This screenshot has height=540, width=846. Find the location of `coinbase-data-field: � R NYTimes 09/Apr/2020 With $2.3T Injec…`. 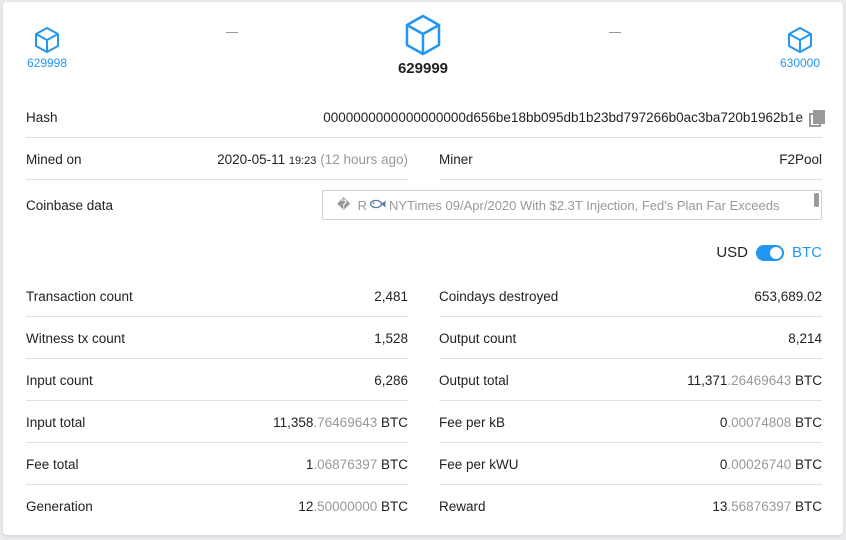

coinbase-data-field: � R NYTimes 09/Apr/2020 With $2.3T Injec… is located at coordinates (572, 205).